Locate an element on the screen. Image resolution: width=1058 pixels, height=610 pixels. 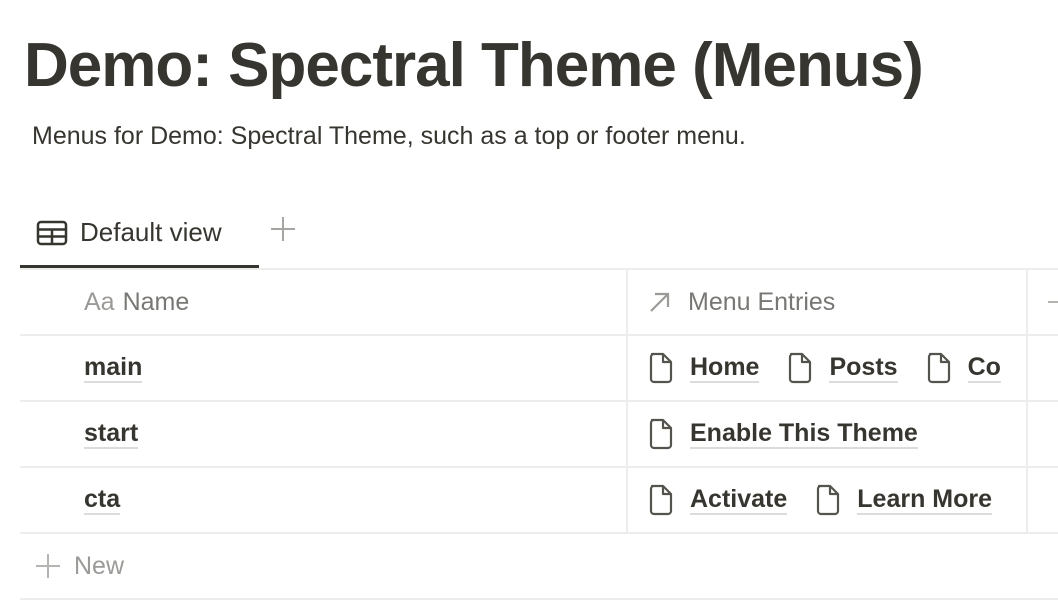
menu-entries-cell: Activate Learn More is located at coordinates (827, 500).